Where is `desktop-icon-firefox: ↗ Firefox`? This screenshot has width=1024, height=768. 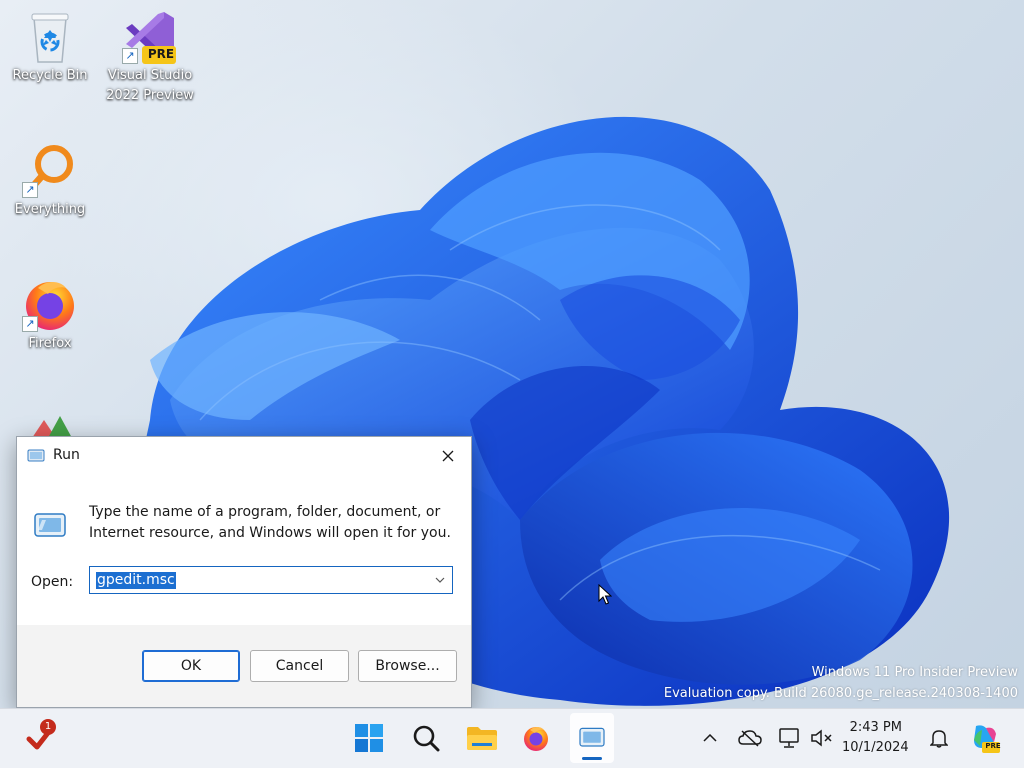 desktop-icon-firefox: ↗ Firefox is located at coordinates (50, 314).